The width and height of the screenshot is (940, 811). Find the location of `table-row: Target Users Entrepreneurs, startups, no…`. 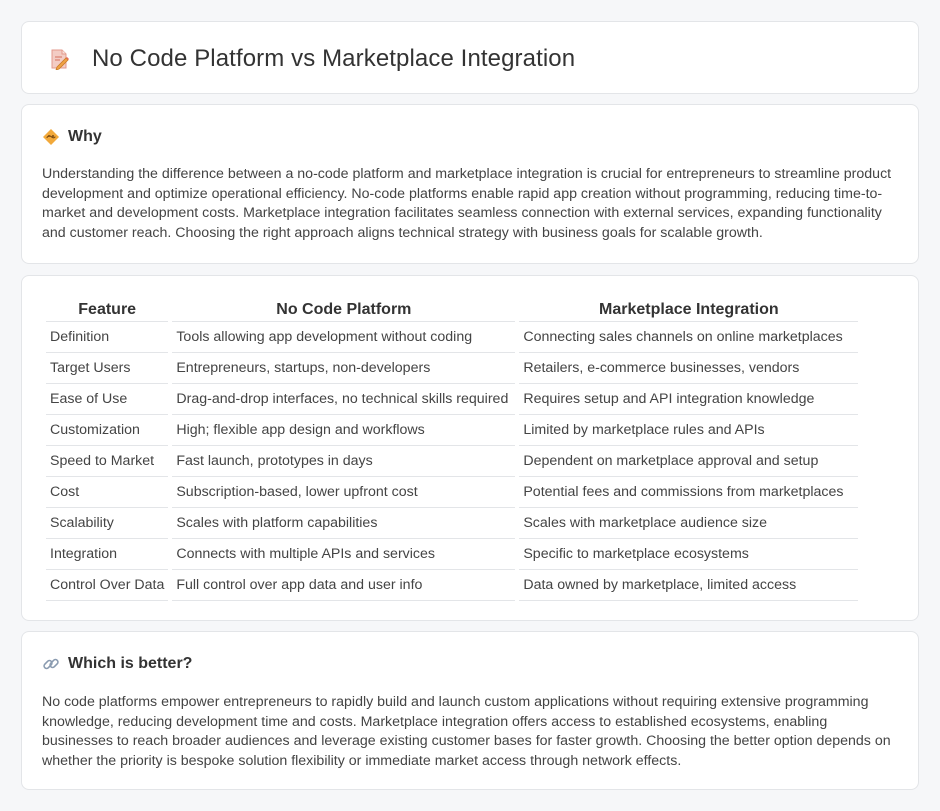

table-row: Target Users Entrepreneurs, startups, no… is located at coordinates (452, 368).